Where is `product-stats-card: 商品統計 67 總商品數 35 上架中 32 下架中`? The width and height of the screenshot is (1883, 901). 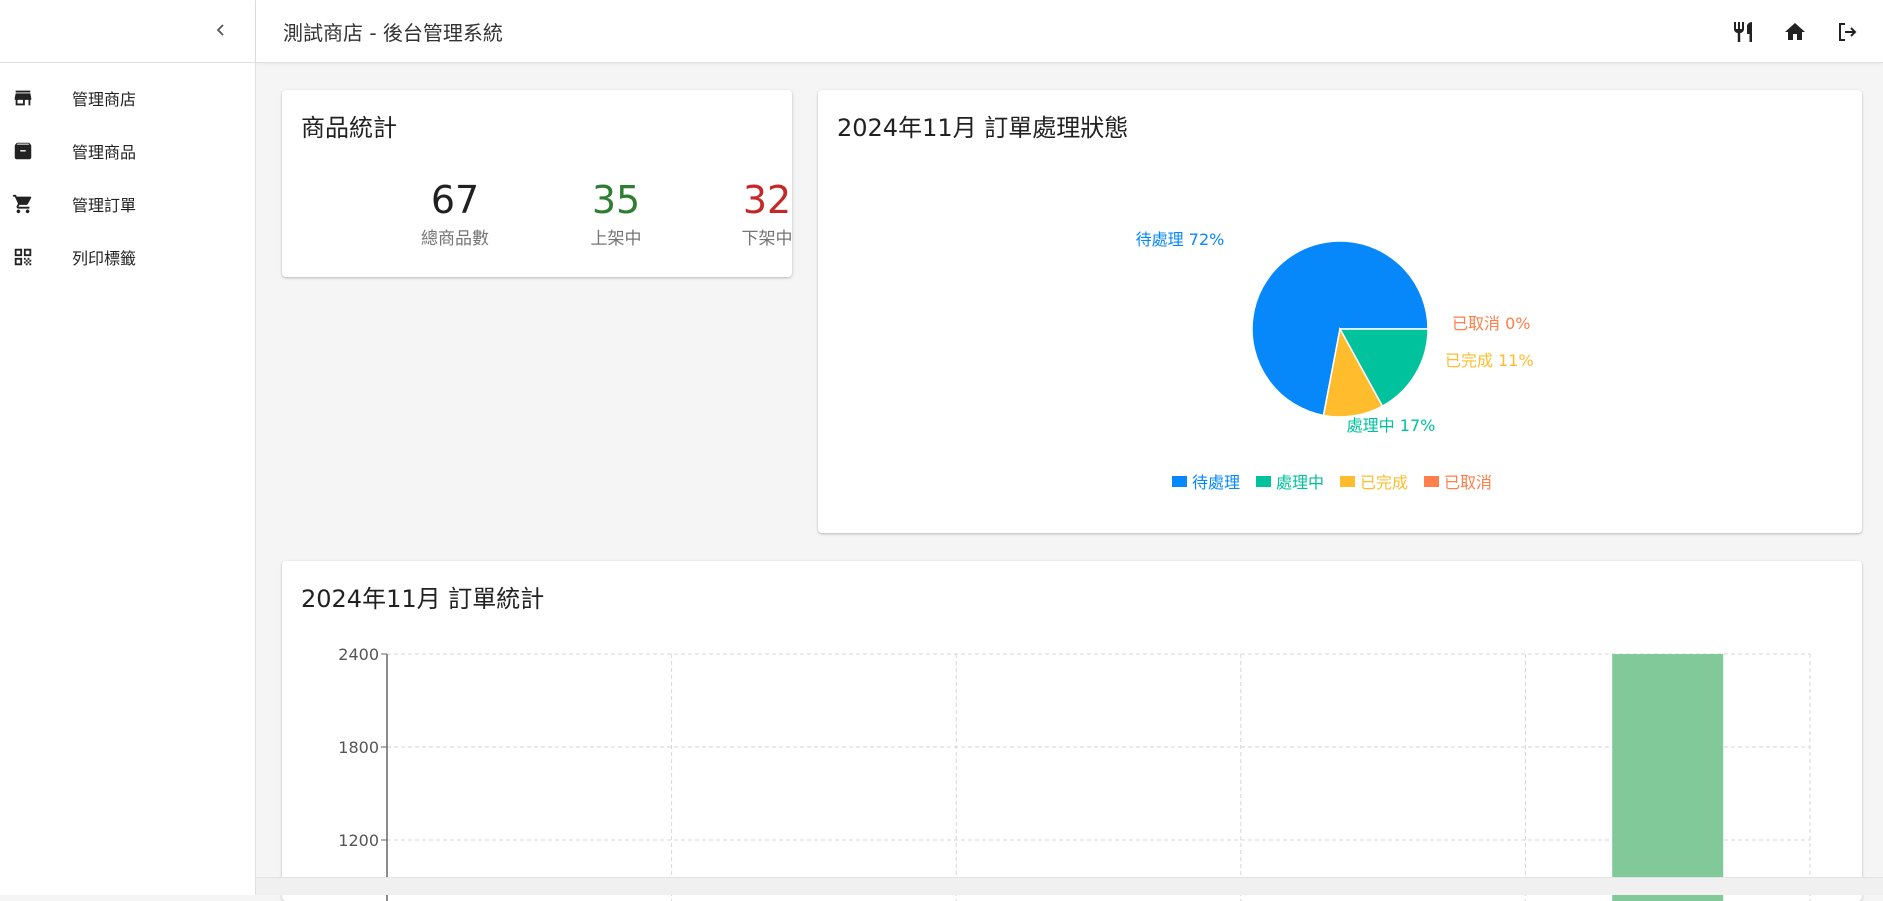 product-stats-card: 商品統計 67 總商品數 35 上架中 32 下架中 is located at coordinates (537, 183).